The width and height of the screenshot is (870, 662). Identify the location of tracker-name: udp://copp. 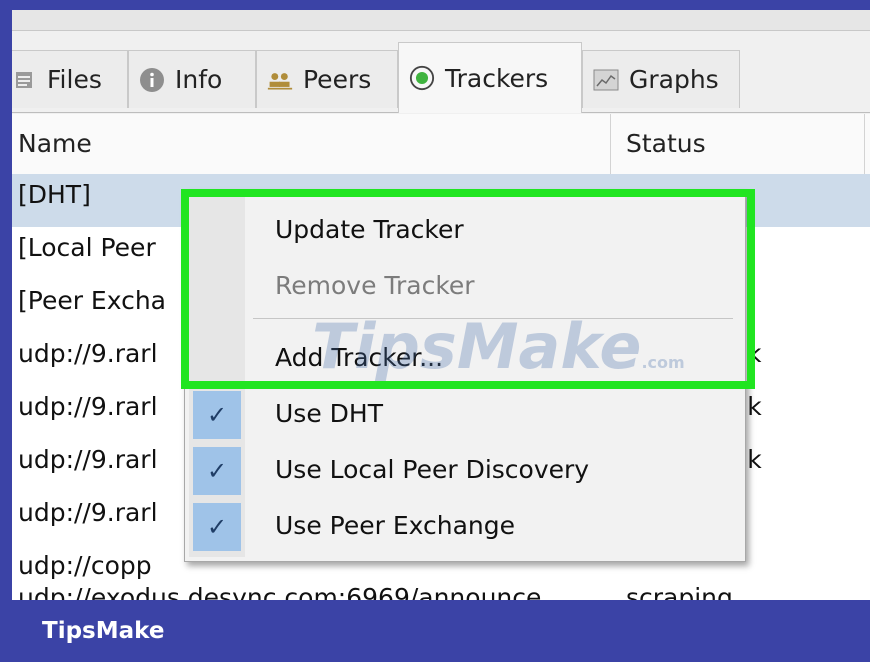
(85, 565).